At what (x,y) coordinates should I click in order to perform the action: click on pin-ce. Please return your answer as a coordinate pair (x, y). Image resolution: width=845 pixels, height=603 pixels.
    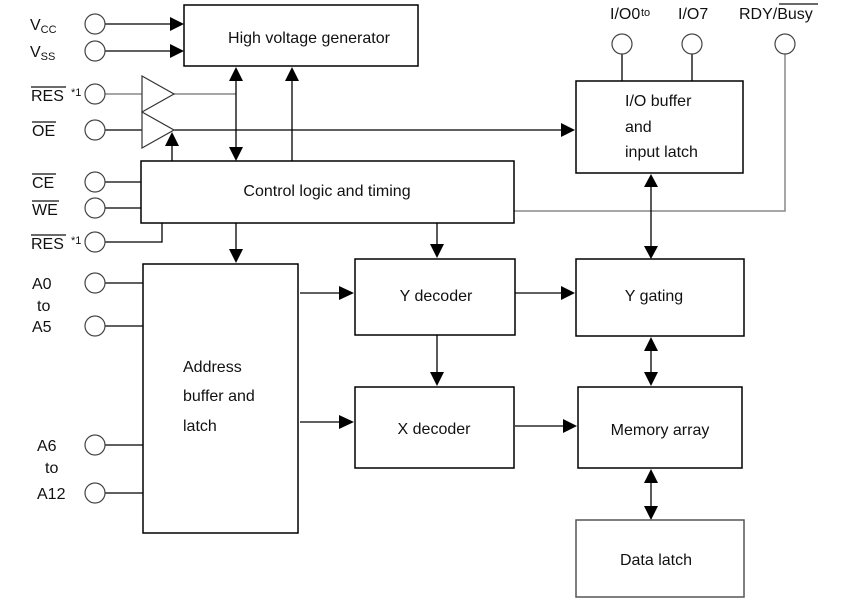
    Looking at the image, I should click on (95, 182).